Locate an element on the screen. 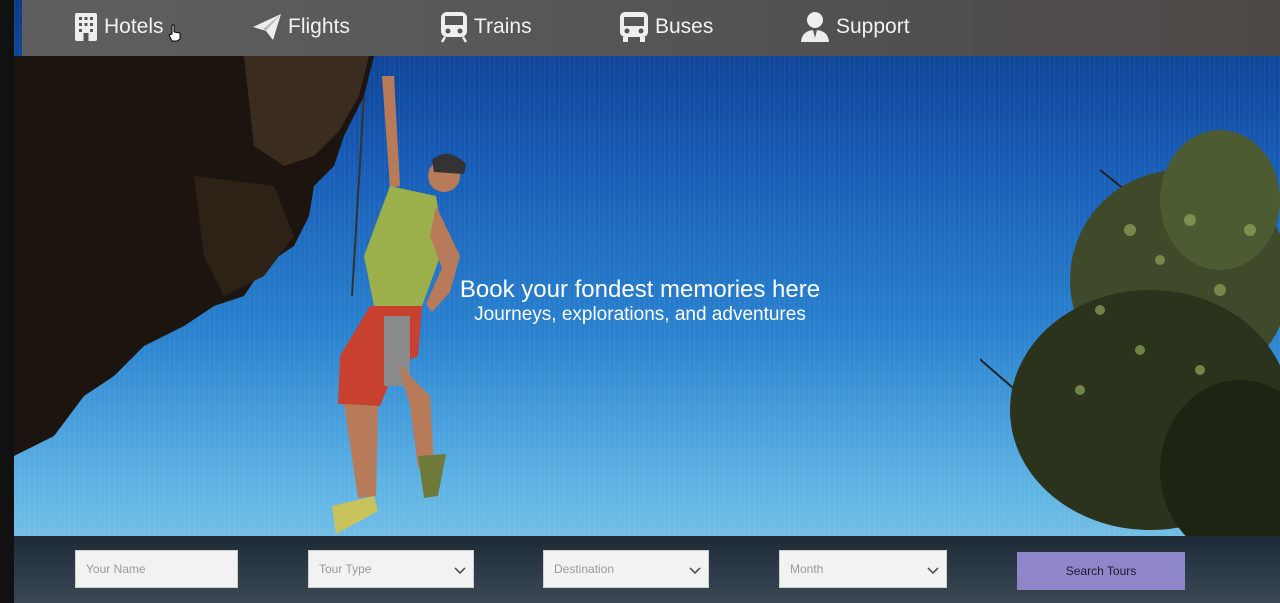 Image resolution: width=1280 pixels, height=603 pixels. tour-type-placeholder: Tour Type is located at coordinates (345, 569).